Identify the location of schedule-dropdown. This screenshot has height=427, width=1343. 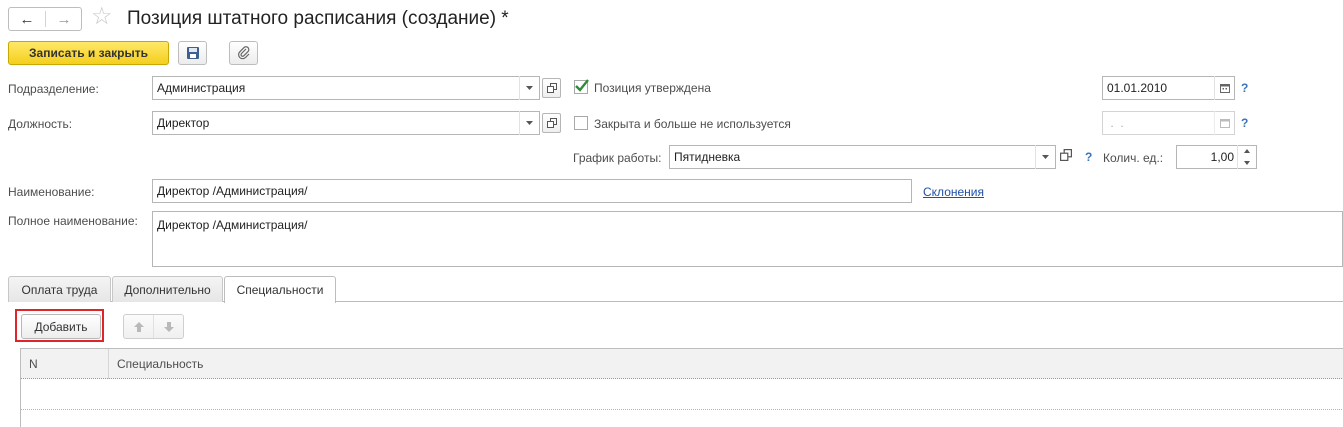
(1045, 157).